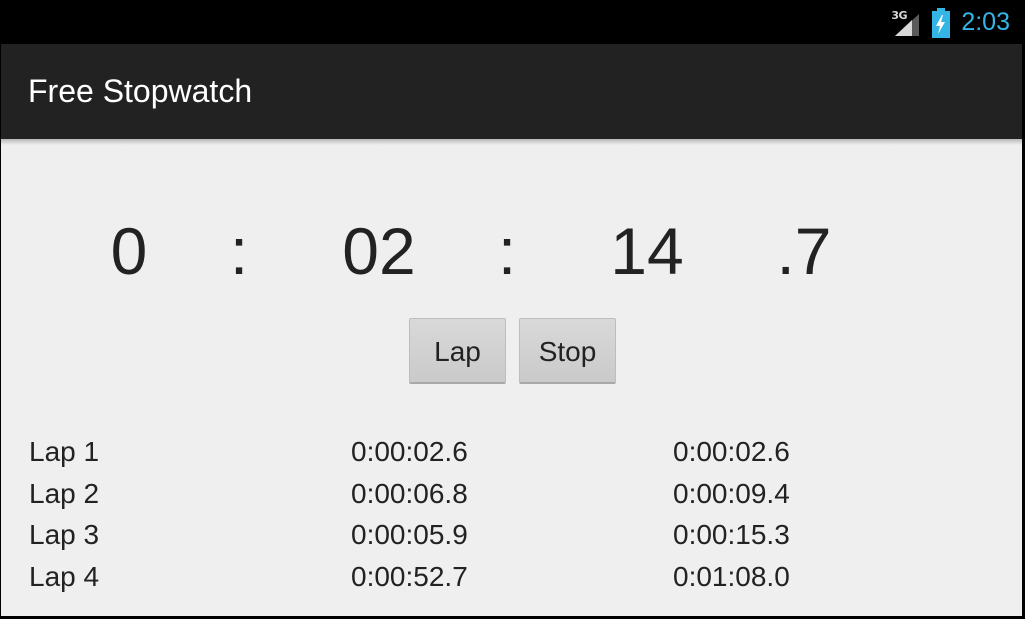  What do you see at coordinates (731, 534) in the screenshot?
I see `lap-total-time: 0:00:15.3` at bounding box center [731, 534].